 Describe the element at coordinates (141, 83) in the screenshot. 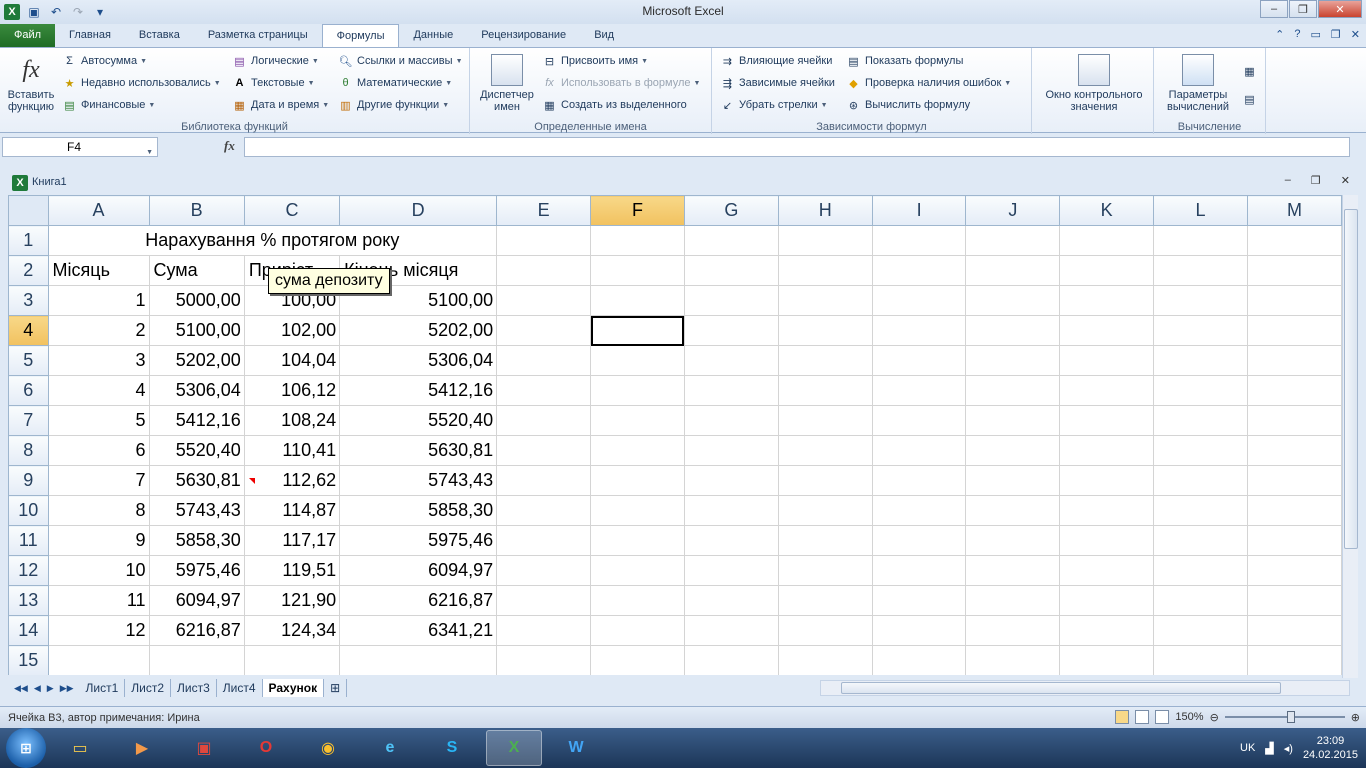

I see `recently-used-button: ★ Недавно использовались ▼` at that location.